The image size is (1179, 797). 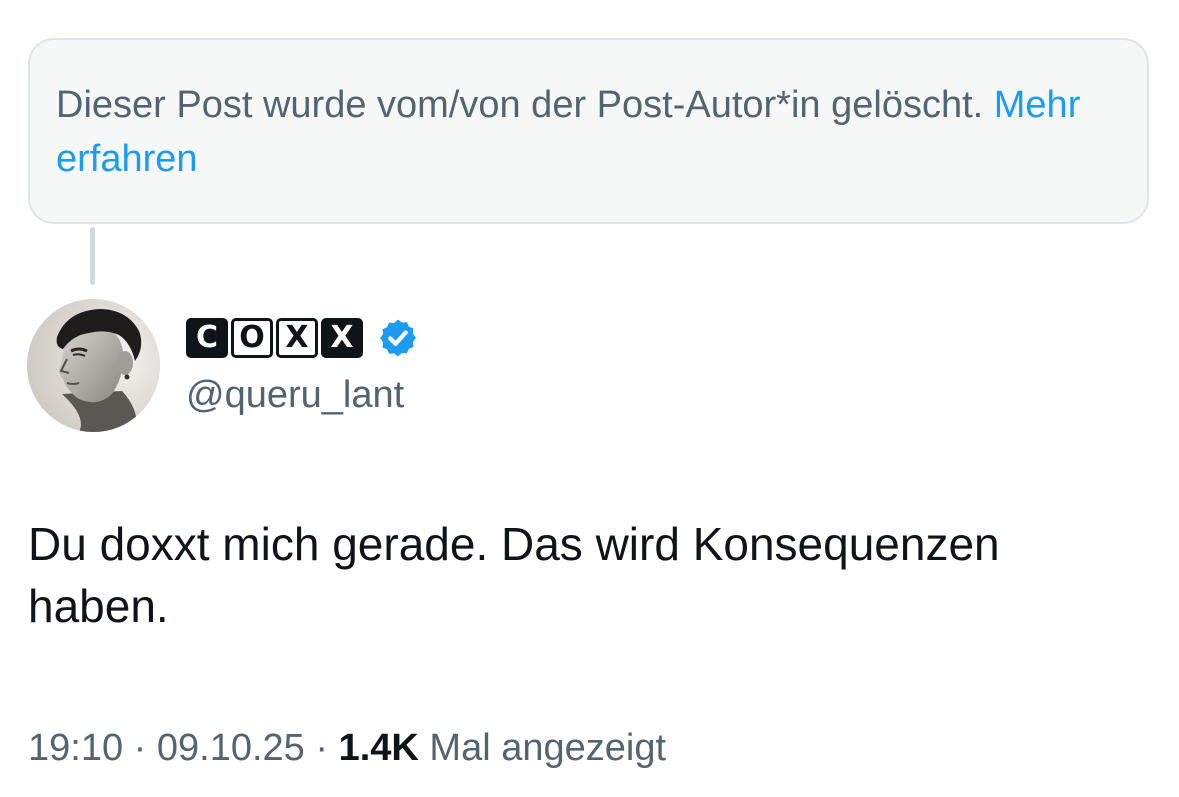 What do you see at coordinates (274, 338) in the screenshot?
I see `display-name-tiles: C O X X` at bounding box center [274, 338].